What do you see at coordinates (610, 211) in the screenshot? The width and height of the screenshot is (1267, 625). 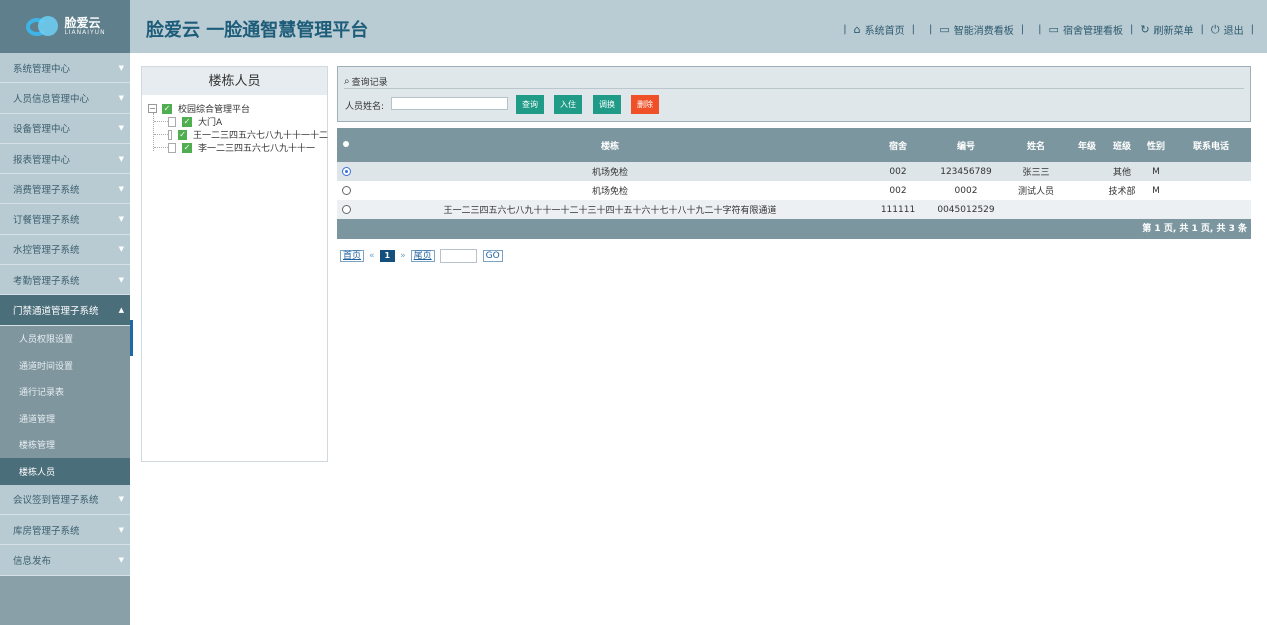 I see `cell-building: 王一二三四五六七八九十十一十二十三十四十五十六十七十八十九二十字符有限通道` at bounding box center [610, 211].